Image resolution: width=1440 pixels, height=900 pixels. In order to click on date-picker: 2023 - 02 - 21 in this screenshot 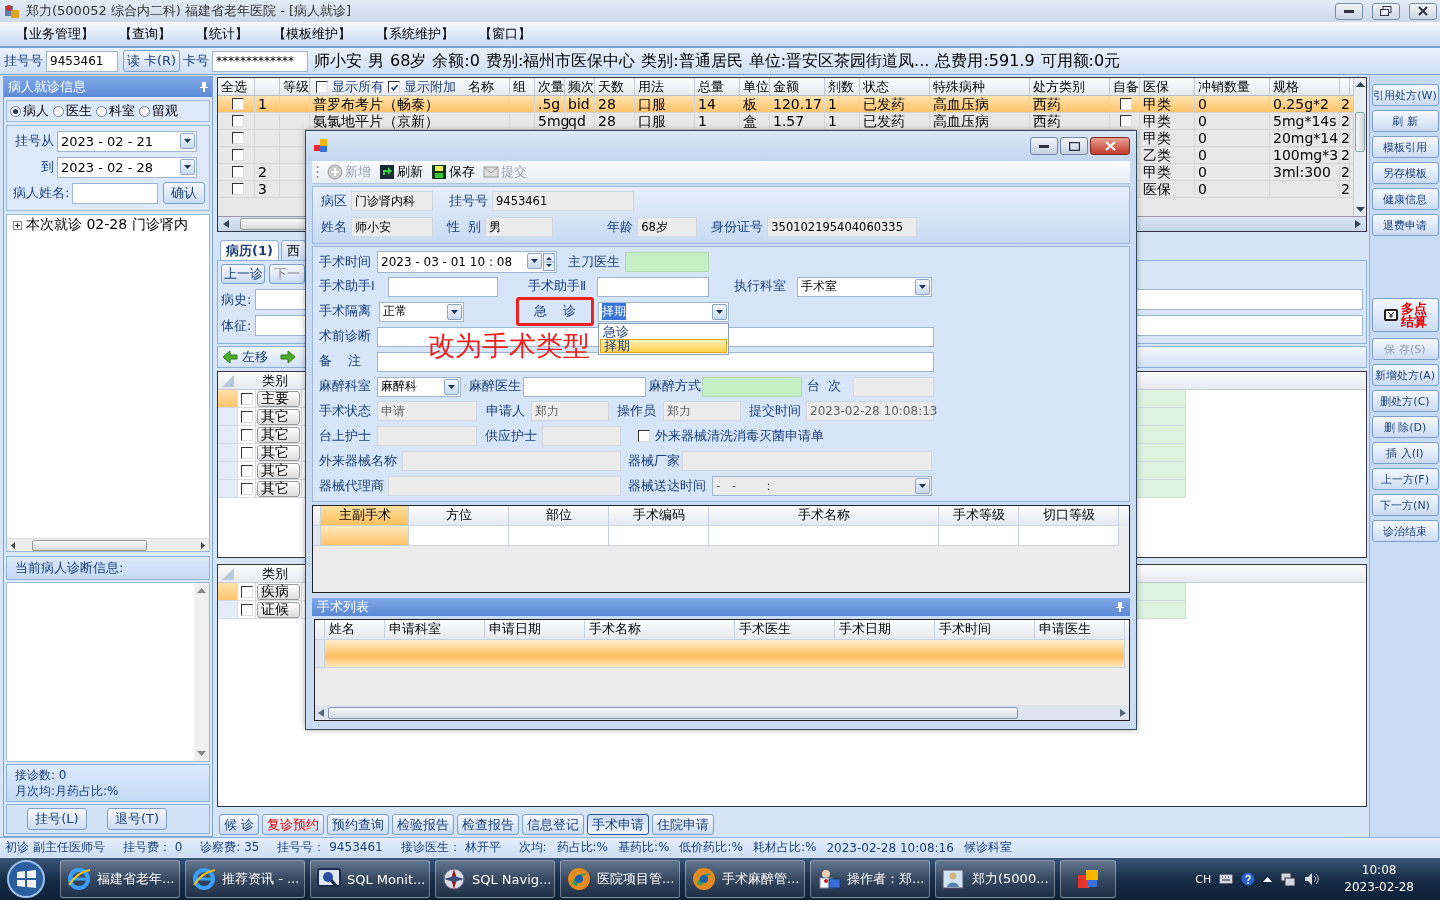, I will do `click(127, 141)`.